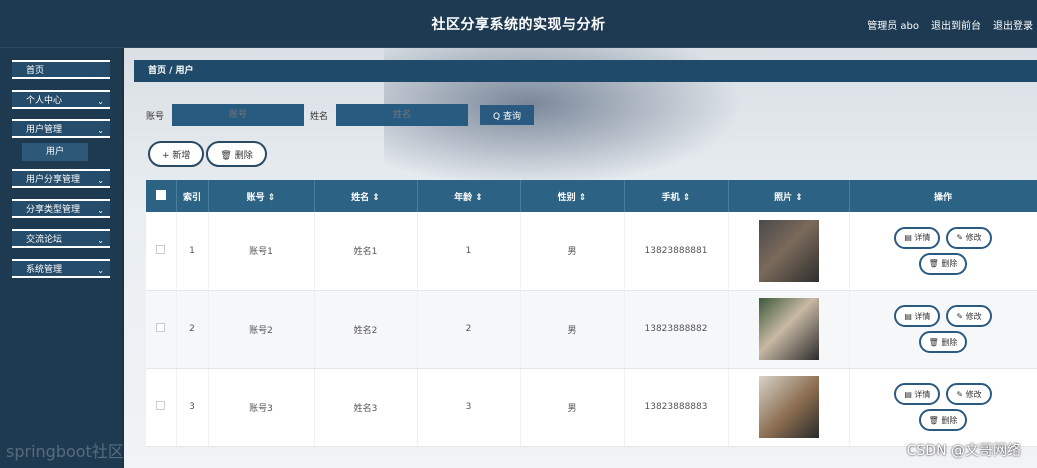 The image size is (1037, 468). What do you see at coordinates (366, 251) in the screenshot?
I see `cell-name: 姓名1` at bounding box center [366, 251].